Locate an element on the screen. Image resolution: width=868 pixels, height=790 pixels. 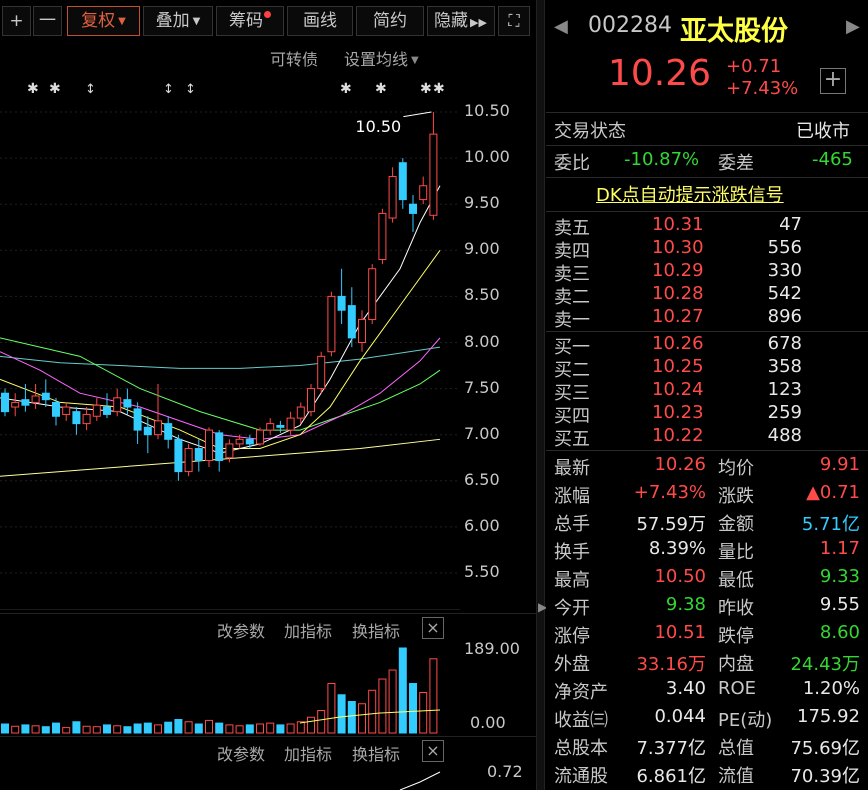
stat-value: 10.51 is located at coordinates (680, 632).